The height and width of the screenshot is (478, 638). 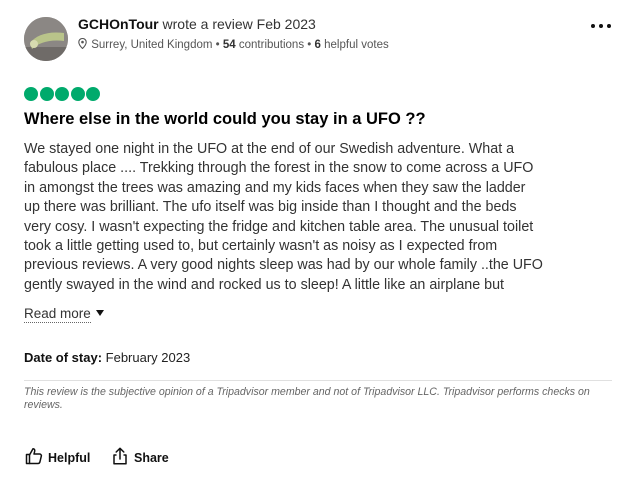 I want to click on date-of-stay-value: February 2023, so click(x=148, y=357).